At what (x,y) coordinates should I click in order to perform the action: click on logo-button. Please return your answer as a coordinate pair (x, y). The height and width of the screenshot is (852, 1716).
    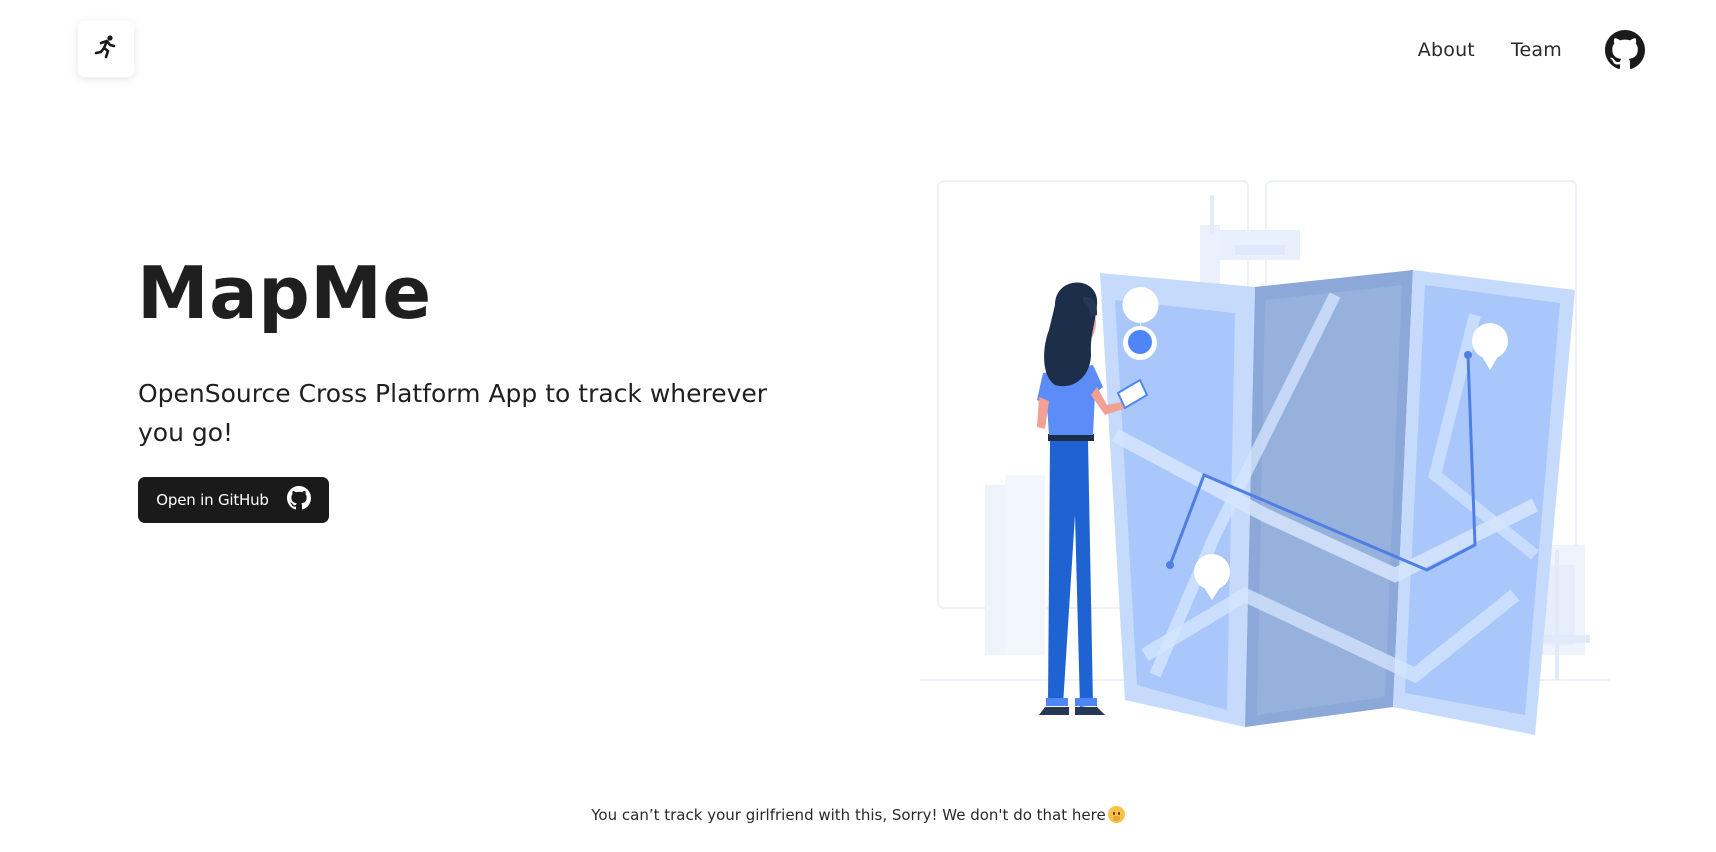
    Looking at the image, I should click on (106, 49).